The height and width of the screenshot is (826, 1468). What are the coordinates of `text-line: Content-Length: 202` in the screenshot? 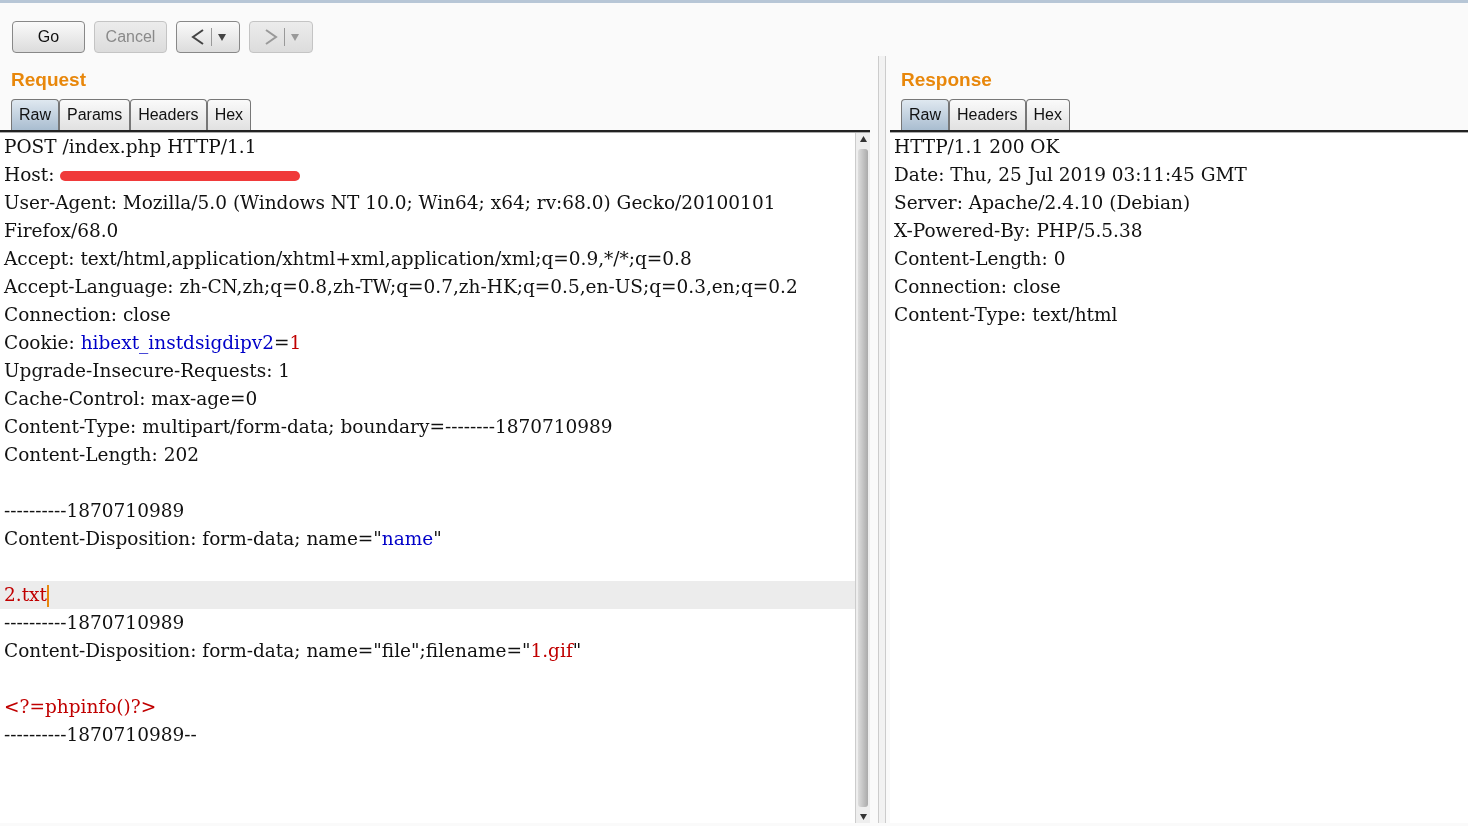 It's located at (101, 455).